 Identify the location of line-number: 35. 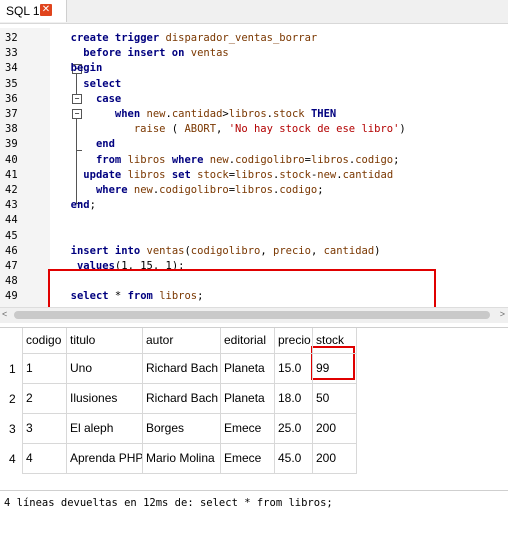
(11, 83).